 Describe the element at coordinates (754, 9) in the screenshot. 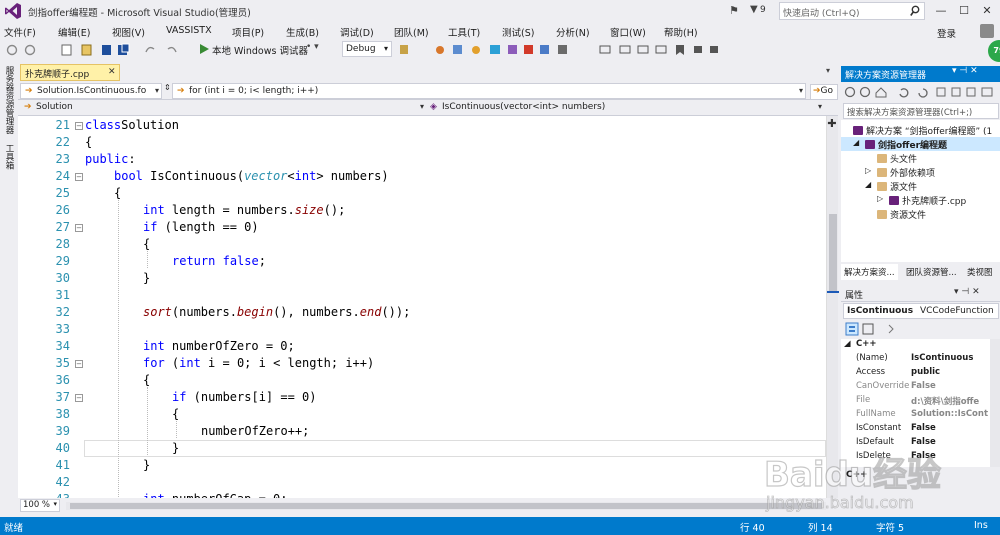

I see `notifications-icon: ▼` at that location.